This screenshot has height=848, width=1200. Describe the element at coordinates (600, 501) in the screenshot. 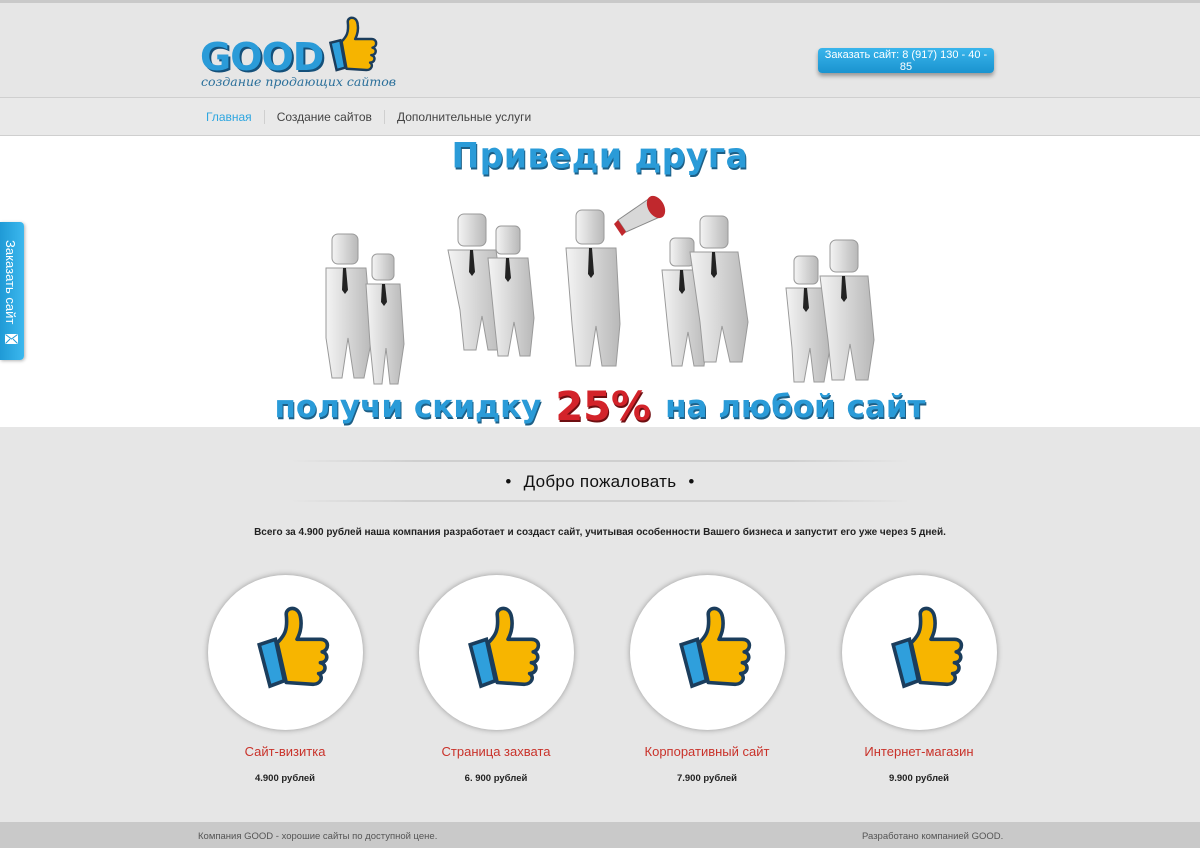

I see `divider-bottom` at that location.